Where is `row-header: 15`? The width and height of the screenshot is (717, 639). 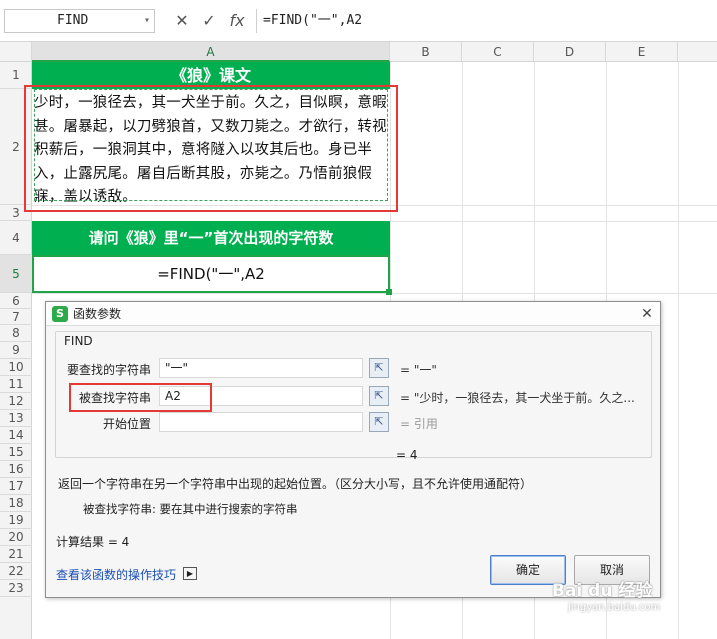 row-header: 15 is located at coordinates (16, 452).